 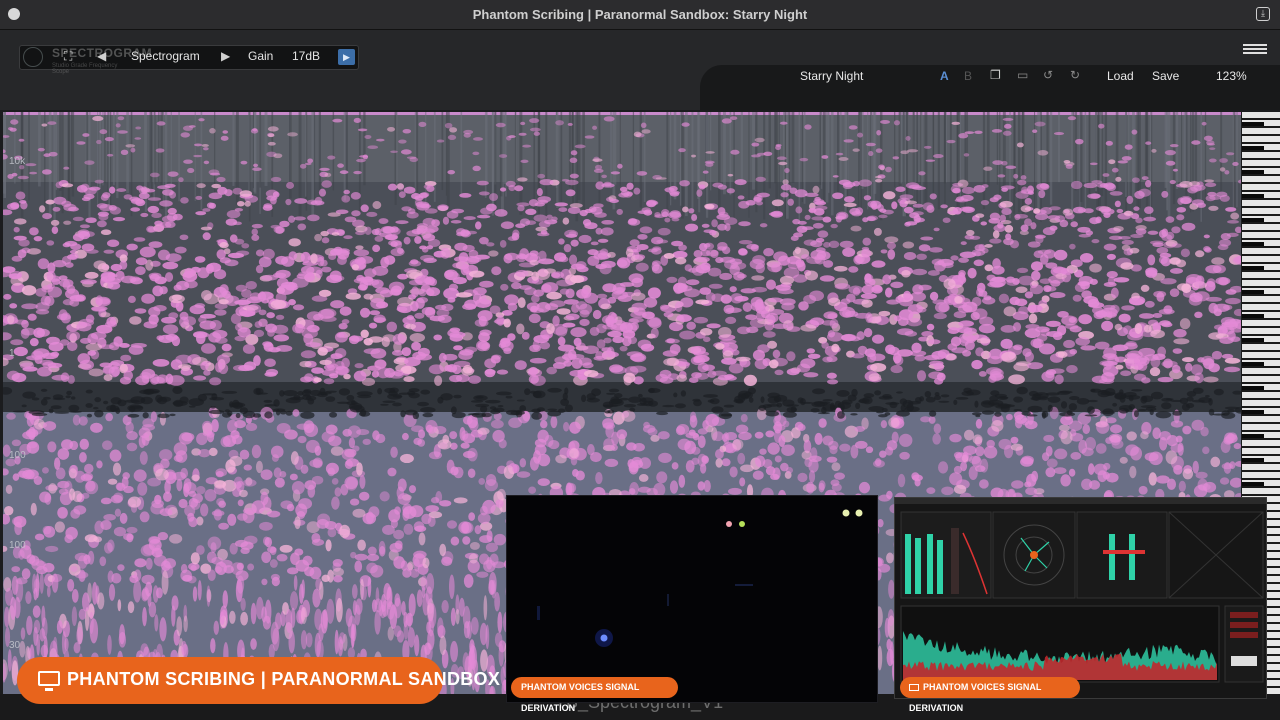 I want to click on copy-icon: ❐, so click(x=995, y=75).